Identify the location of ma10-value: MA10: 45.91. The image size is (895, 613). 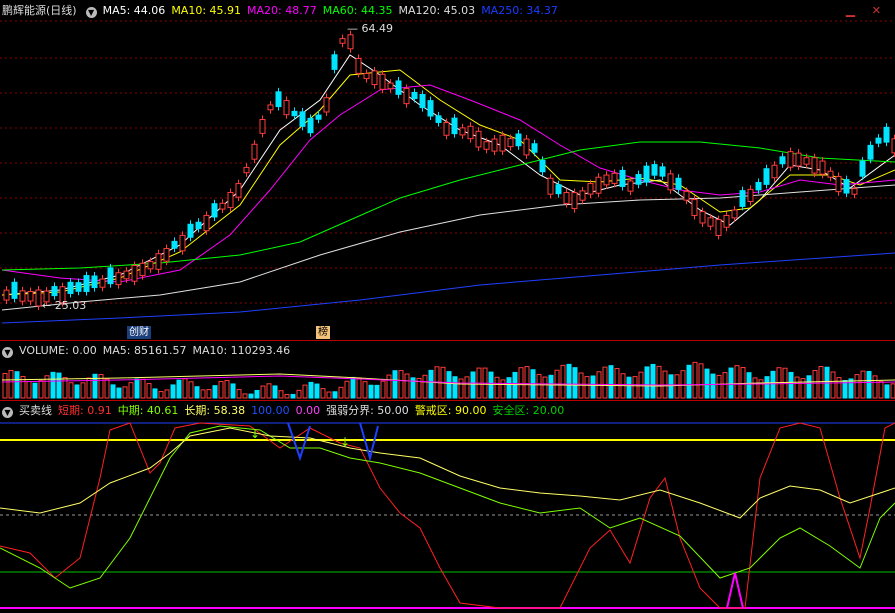
(206, 10).